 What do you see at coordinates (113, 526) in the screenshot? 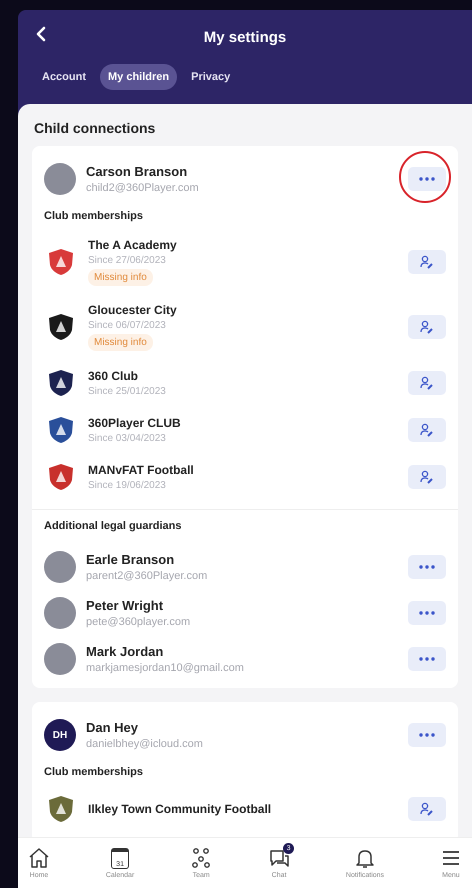
I see `subsection-heading: Additional legal guardians` at bounding box center [113, 526].